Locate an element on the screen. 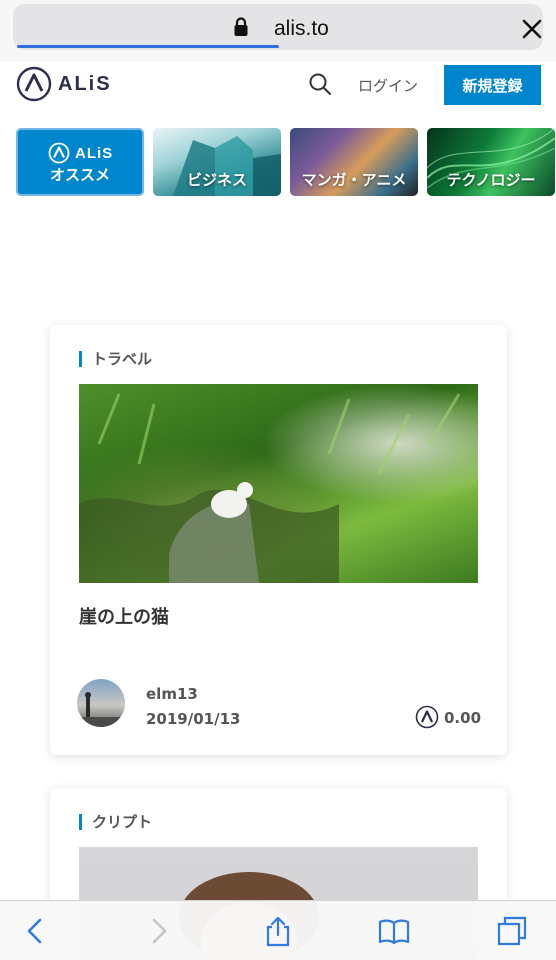 The height and width of the screenshot is (960, 556). chevron-left-icon is located at coordinates (36, 931).